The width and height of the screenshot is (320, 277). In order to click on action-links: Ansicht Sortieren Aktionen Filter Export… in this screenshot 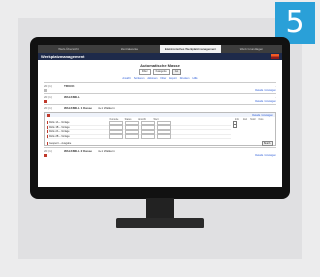, I will do `click(160, 78)`.